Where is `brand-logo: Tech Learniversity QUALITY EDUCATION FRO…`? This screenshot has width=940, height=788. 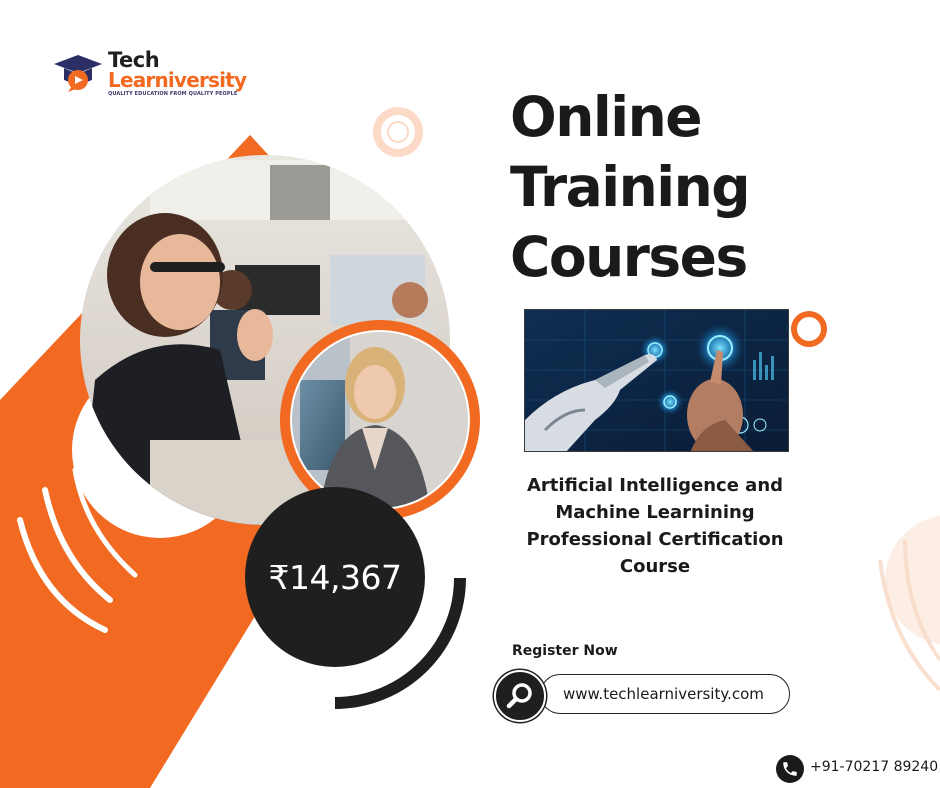
brand-logo: Tech Learniversity QUALITY EDUCATION FRO… is located at coordinates (150, 74).